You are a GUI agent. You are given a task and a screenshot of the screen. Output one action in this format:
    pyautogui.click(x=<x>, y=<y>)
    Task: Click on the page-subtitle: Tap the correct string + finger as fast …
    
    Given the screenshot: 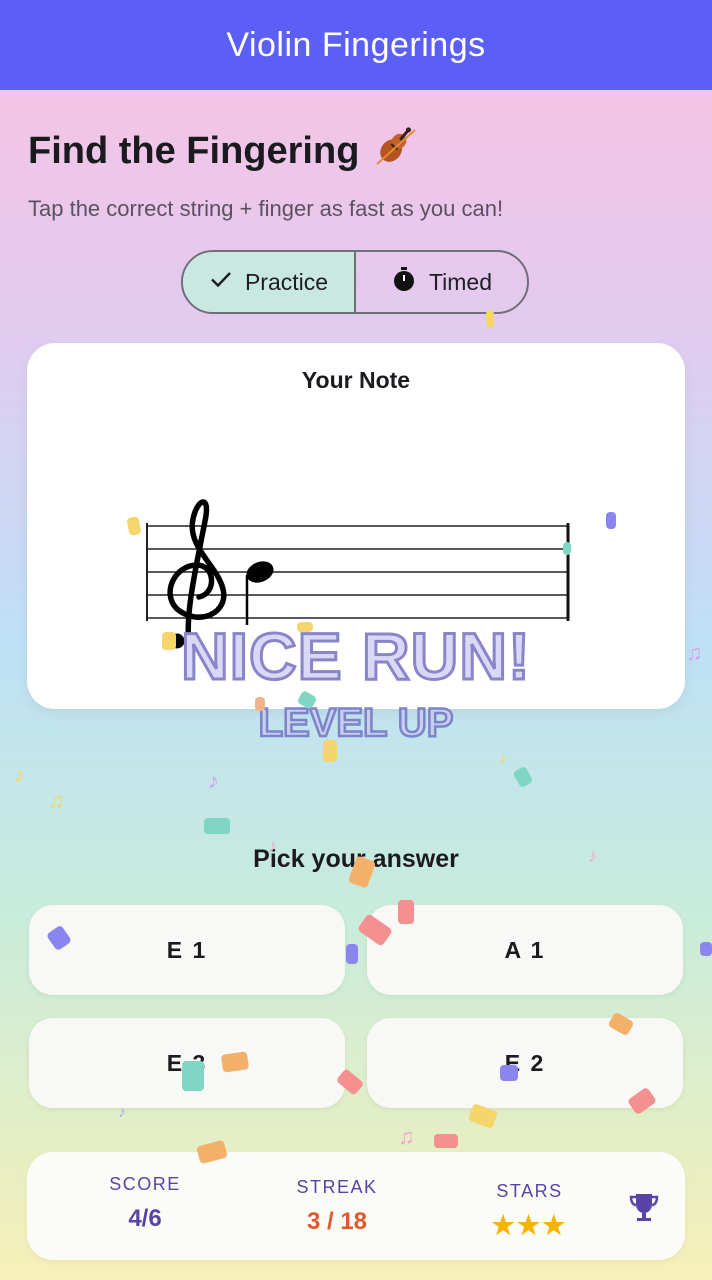 What is the action you would take?
    pyautogui.click(x=266, y=208)
    